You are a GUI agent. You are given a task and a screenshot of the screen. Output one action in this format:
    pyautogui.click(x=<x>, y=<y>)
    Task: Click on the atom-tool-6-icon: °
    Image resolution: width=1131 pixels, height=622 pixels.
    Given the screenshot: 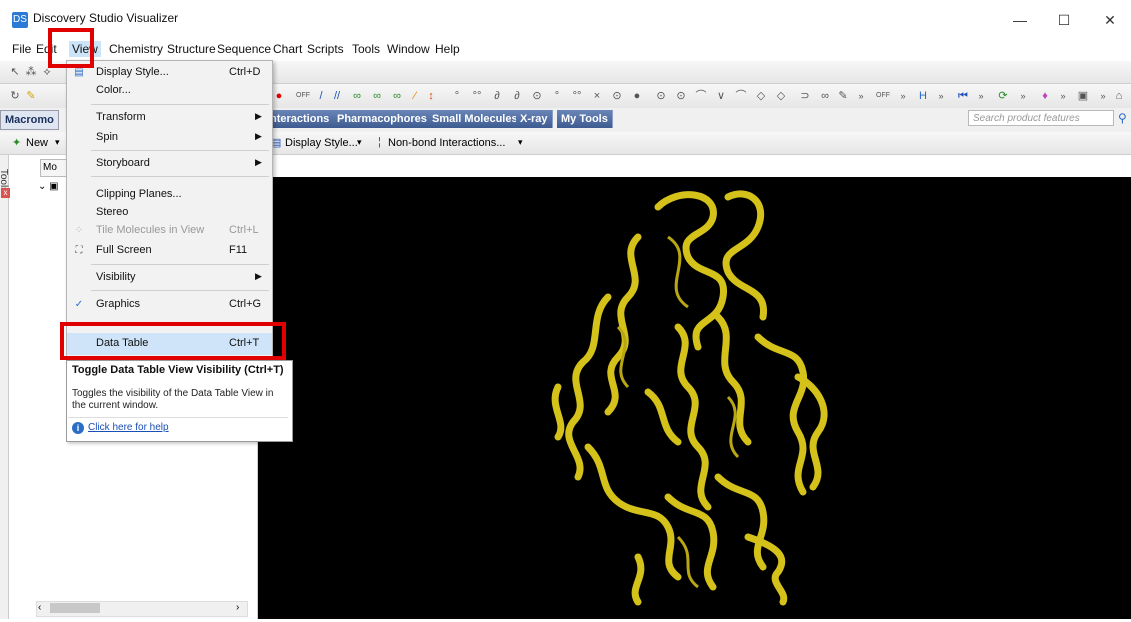 What is the action you would take?
    pyautogui.click(x=557, y=96)
    